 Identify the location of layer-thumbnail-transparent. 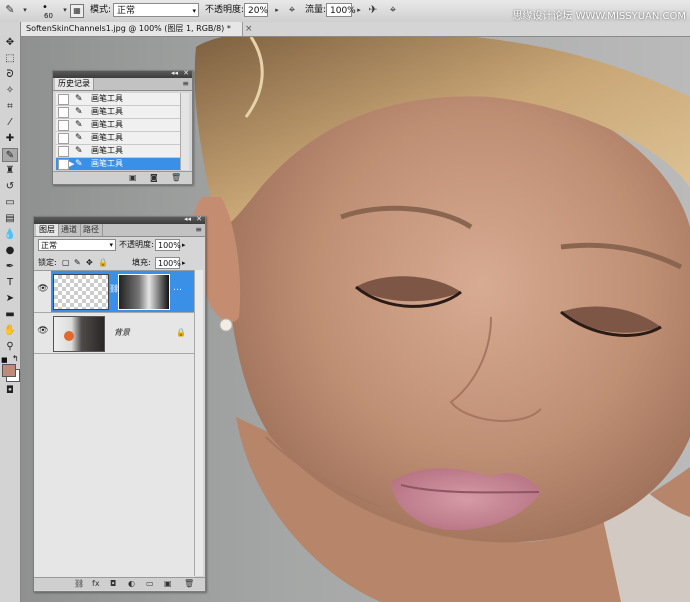
(81, 292).